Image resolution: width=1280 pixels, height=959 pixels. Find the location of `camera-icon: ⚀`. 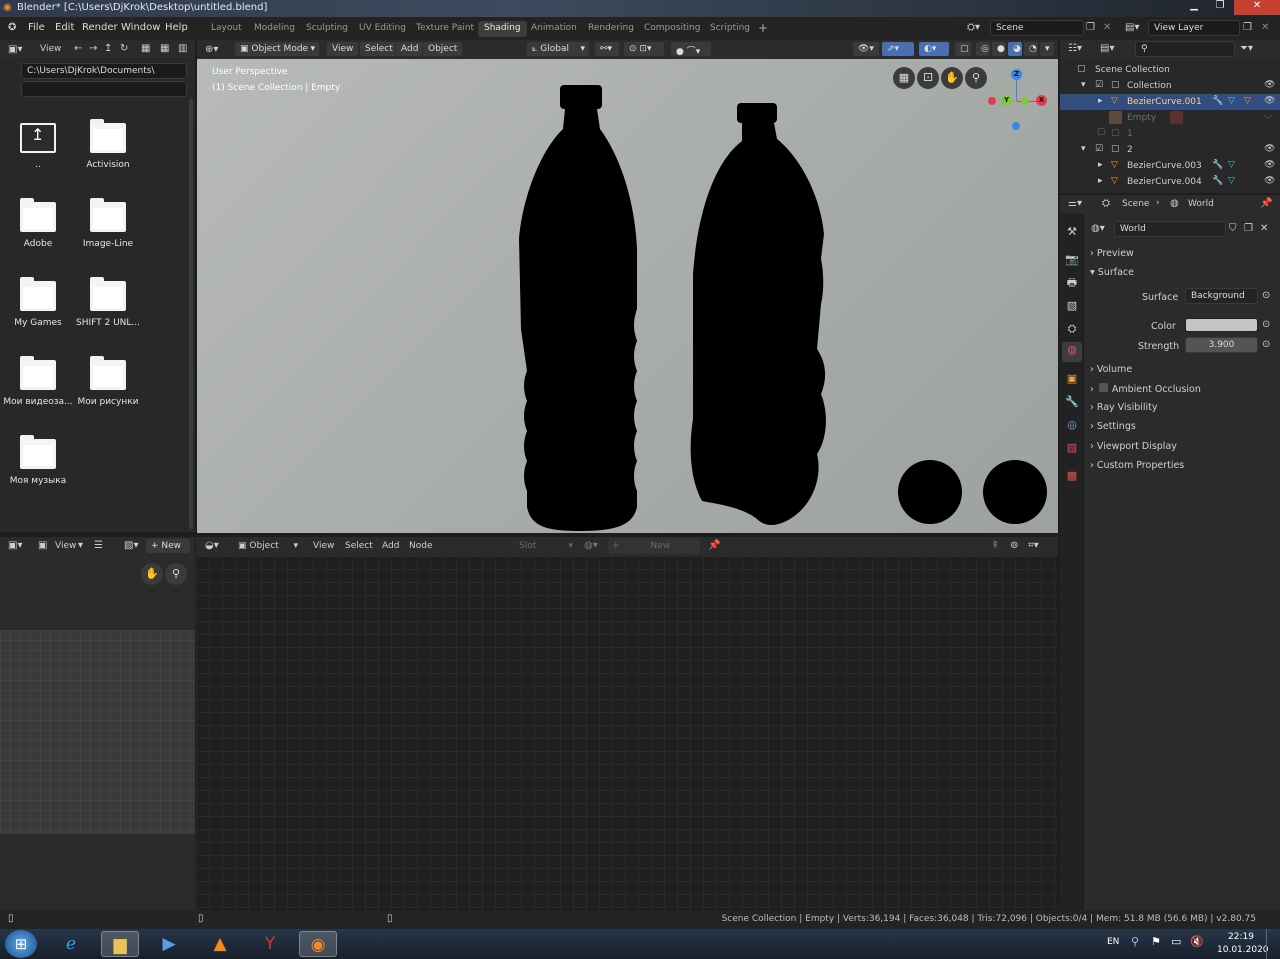

camera-icon: ⚀ is located at coordinates (928, 78).